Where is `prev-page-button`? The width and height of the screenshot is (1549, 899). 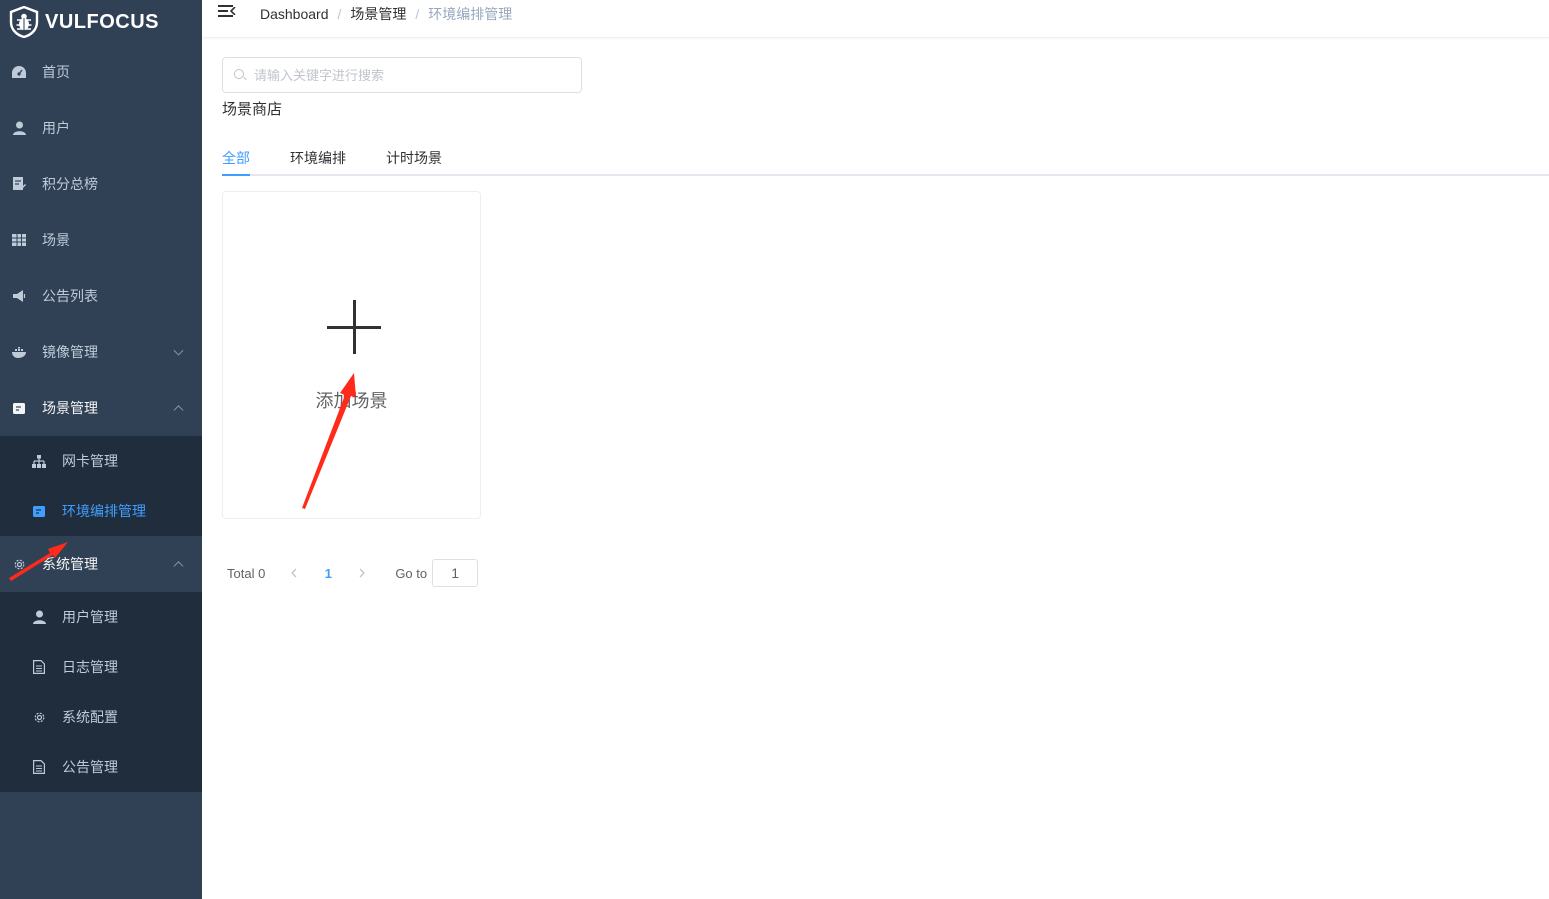 prev-page-button is located at coordinates (294, 573).